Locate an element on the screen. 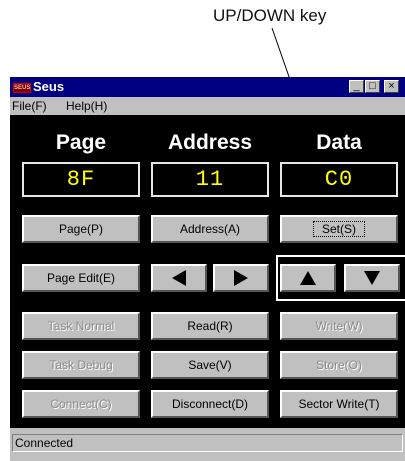 This screenshot has height=461, width=405. sector-write-button-label: Sector Write(T) is located at coordinates (339, 404).